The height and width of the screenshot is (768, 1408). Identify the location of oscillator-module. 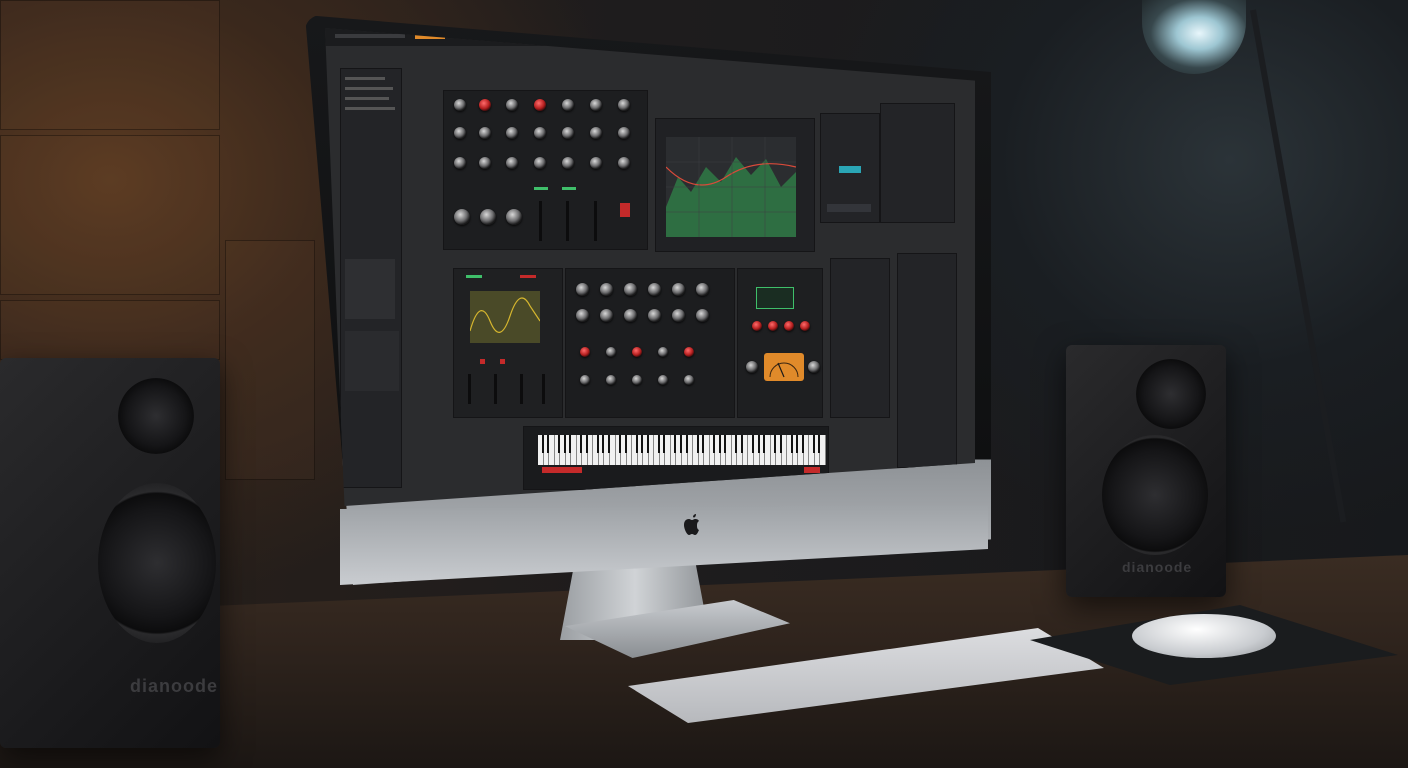
(508, 343).